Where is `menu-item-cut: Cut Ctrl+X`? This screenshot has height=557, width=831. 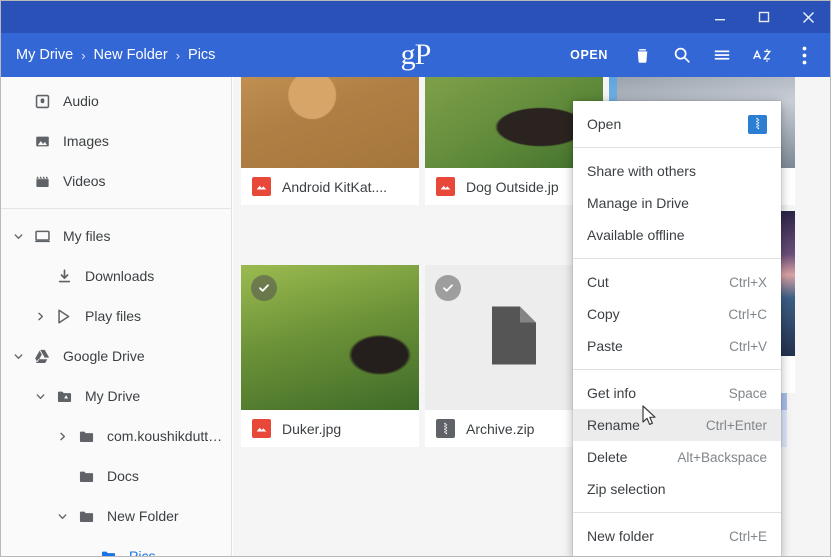 menu-item-cut: Cut Ctrl+X is located at coordinates (677, 282).